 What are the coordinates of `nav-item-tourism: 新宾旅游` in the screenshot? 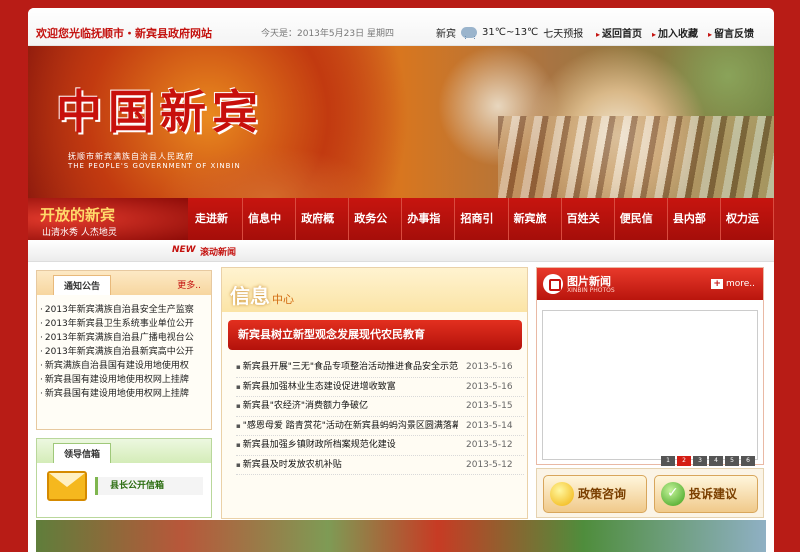 It's located at (535, 232).